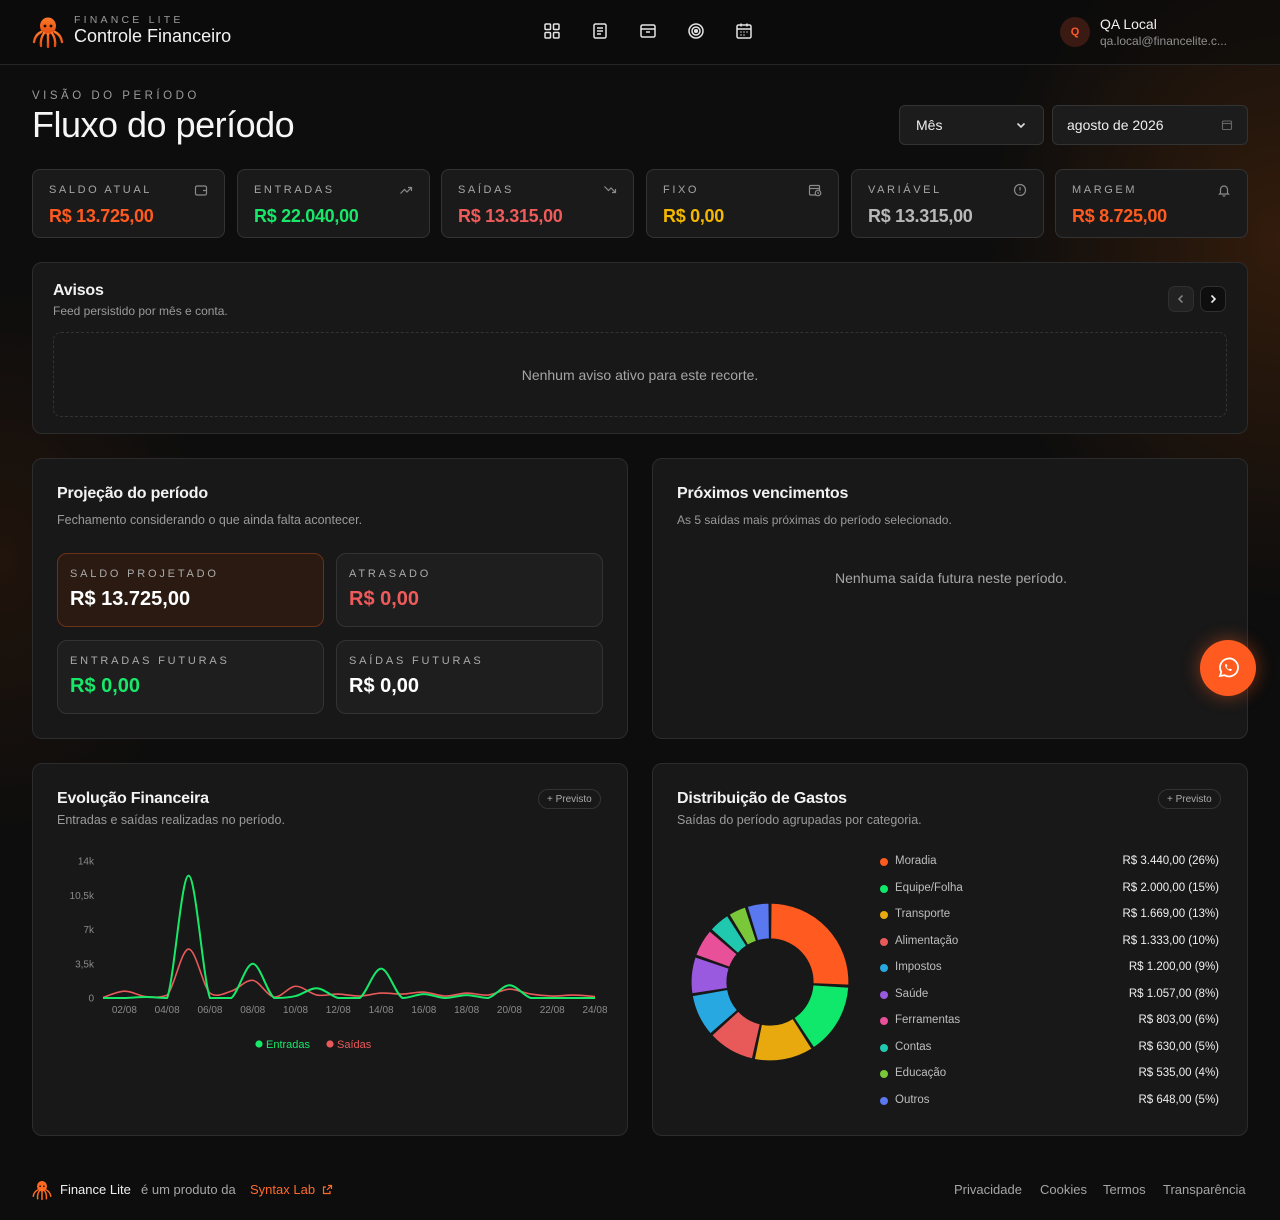 This screenshot has height=1220, width=1280. Describe the element at coordinates (190, 590) in the screenshot. I see `saldo-projetado-tile: SALDO PROJETADO R$ 13.725,00` at that location.